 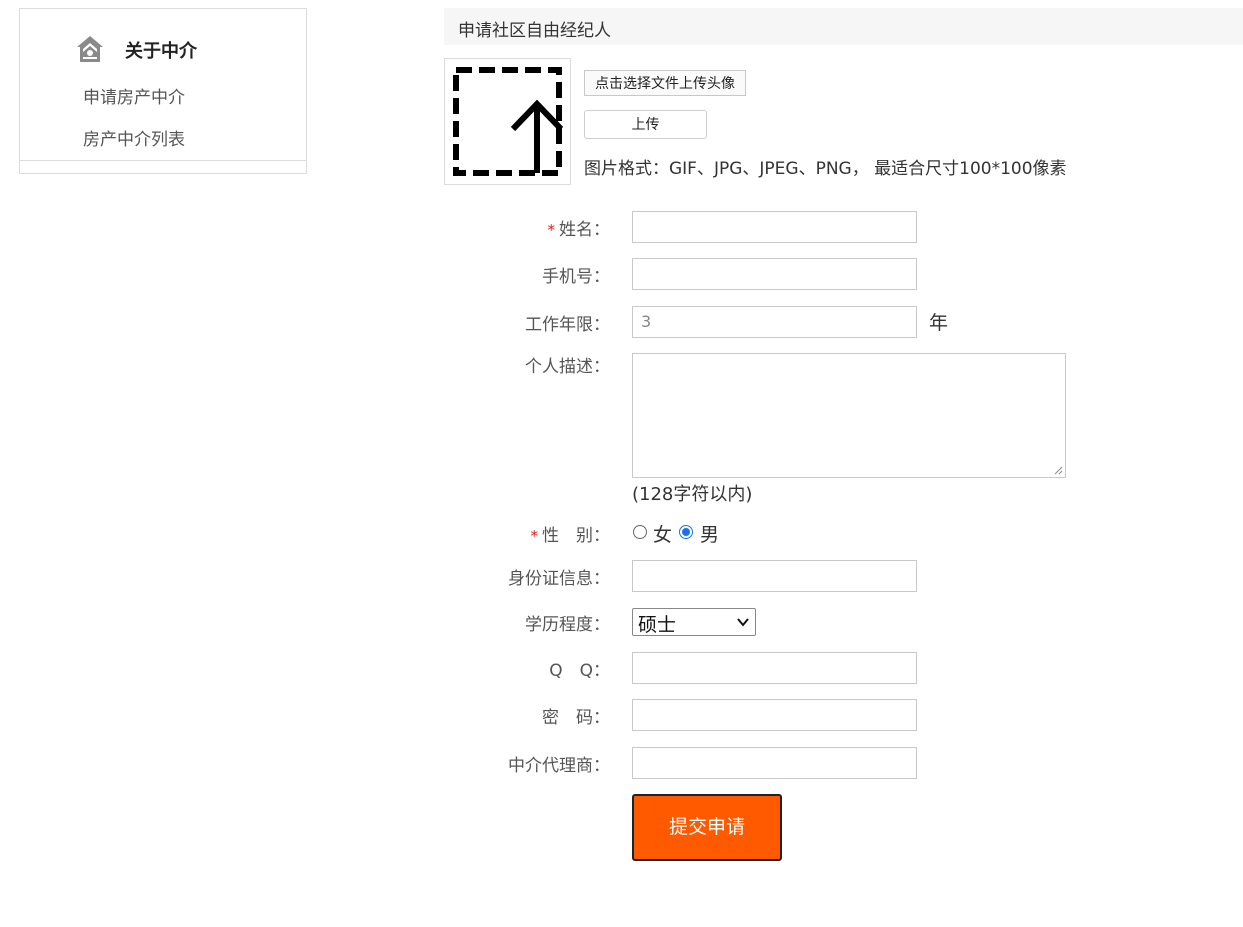 What do you see at coordinates (163, 160) in the screenshot?
I see `sidebar-divider` at bounding box center [163, 160].